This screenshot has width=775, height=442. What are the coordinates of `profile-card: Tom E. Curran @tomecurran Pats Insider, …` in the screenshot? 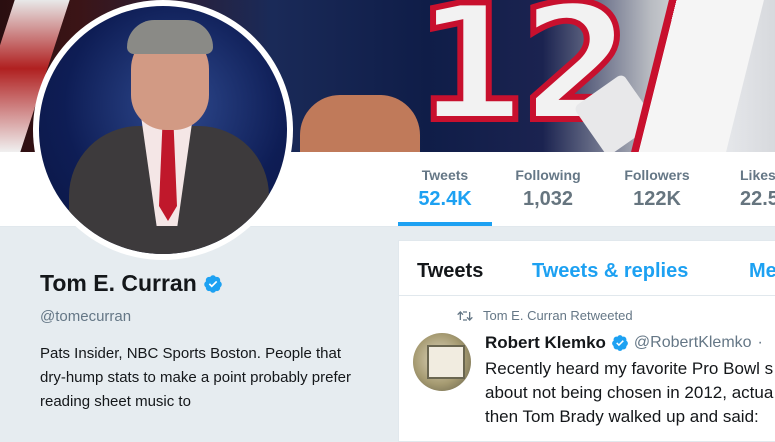 It's located at (210, 342).